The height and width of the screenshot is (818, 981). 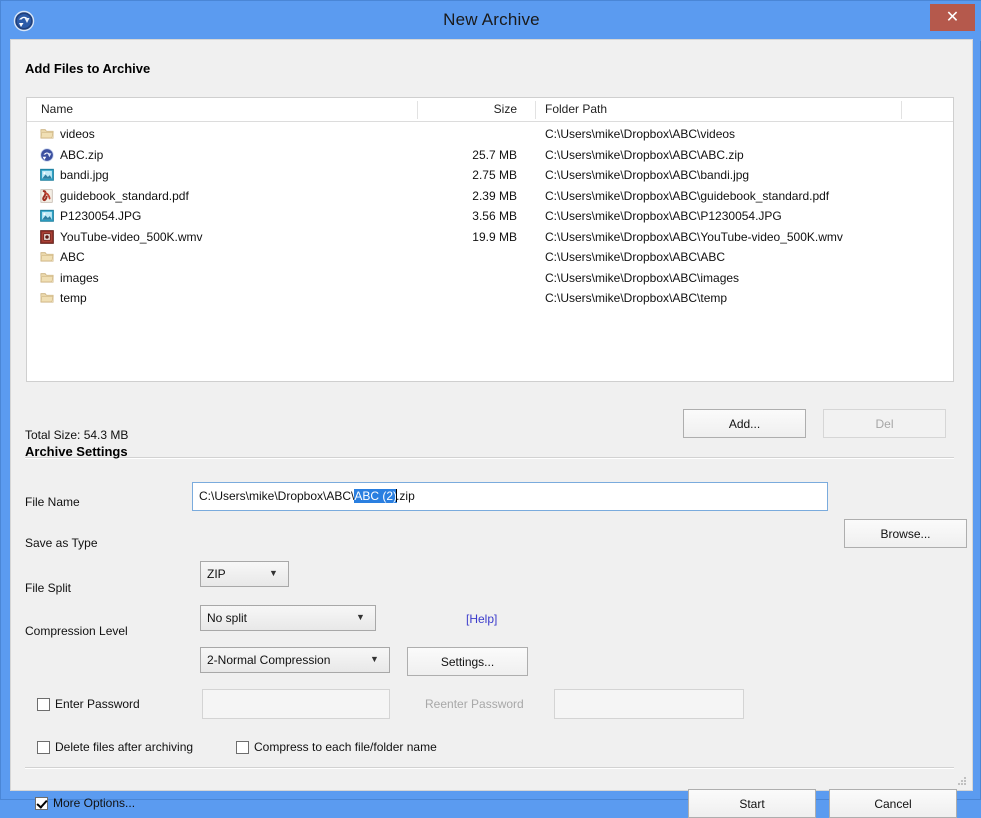 I want to click on compression-level-select: 2-Normal Compression, so click(x=295, y=660).